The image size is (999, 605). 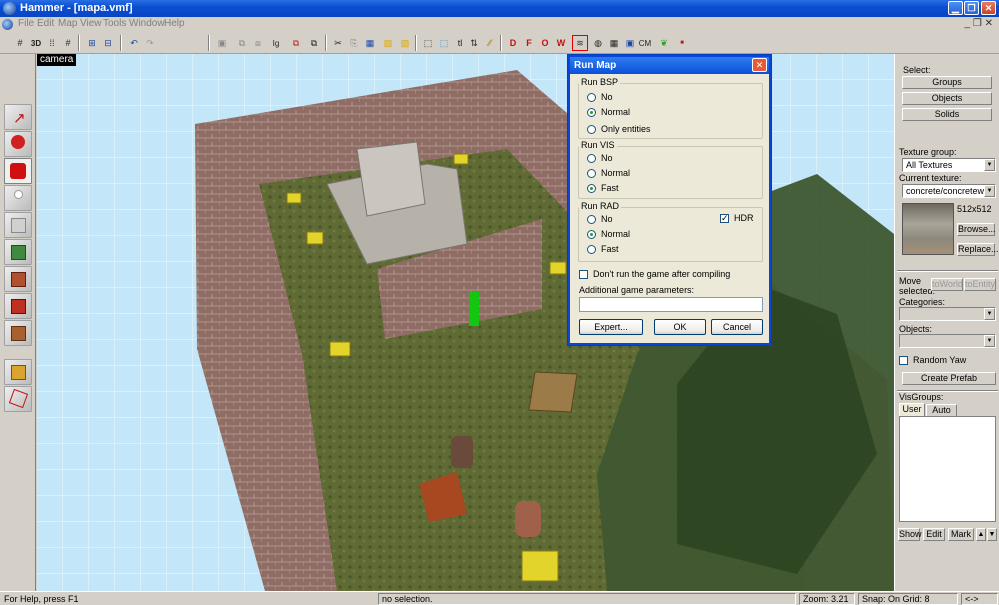 What do you see at coordinates (603, 249) in the screenshot?
I see `rad-fast-radio: Fast` at bounding box center [603, 249].